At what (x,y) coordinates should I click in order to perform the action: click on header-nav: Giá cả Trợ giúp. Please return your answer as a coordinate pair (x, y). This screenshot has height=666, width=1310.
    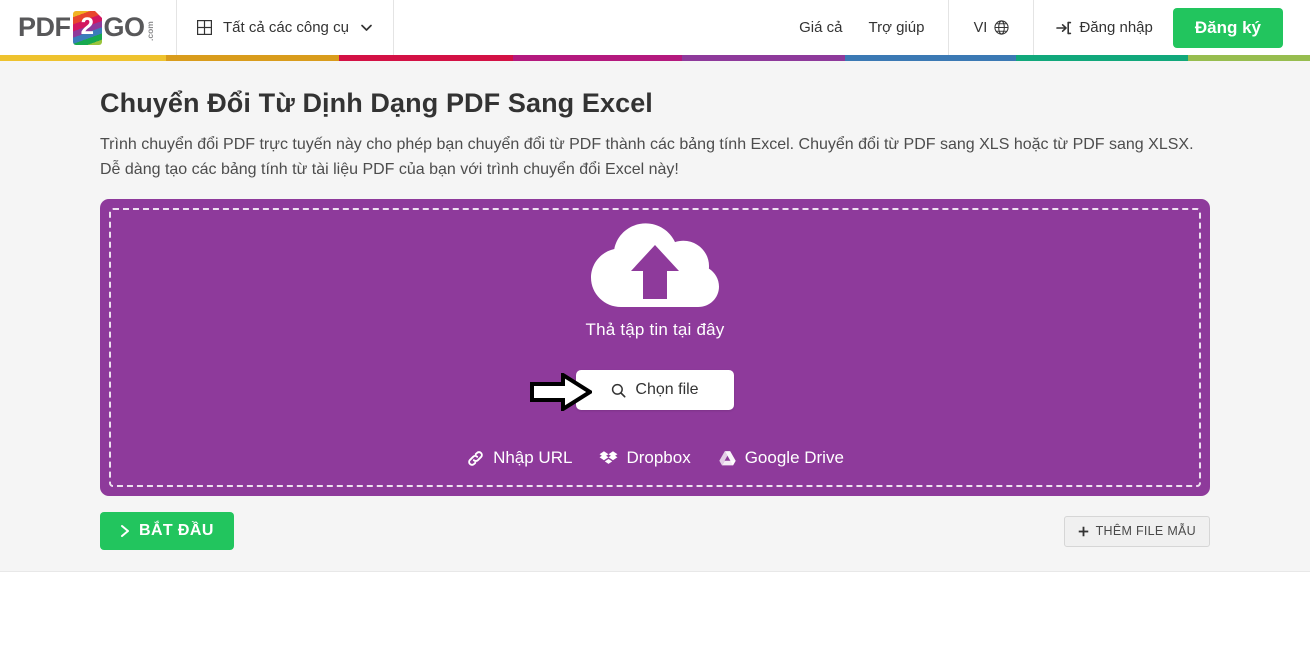
    Looking at the image, I should click on (861, 27).